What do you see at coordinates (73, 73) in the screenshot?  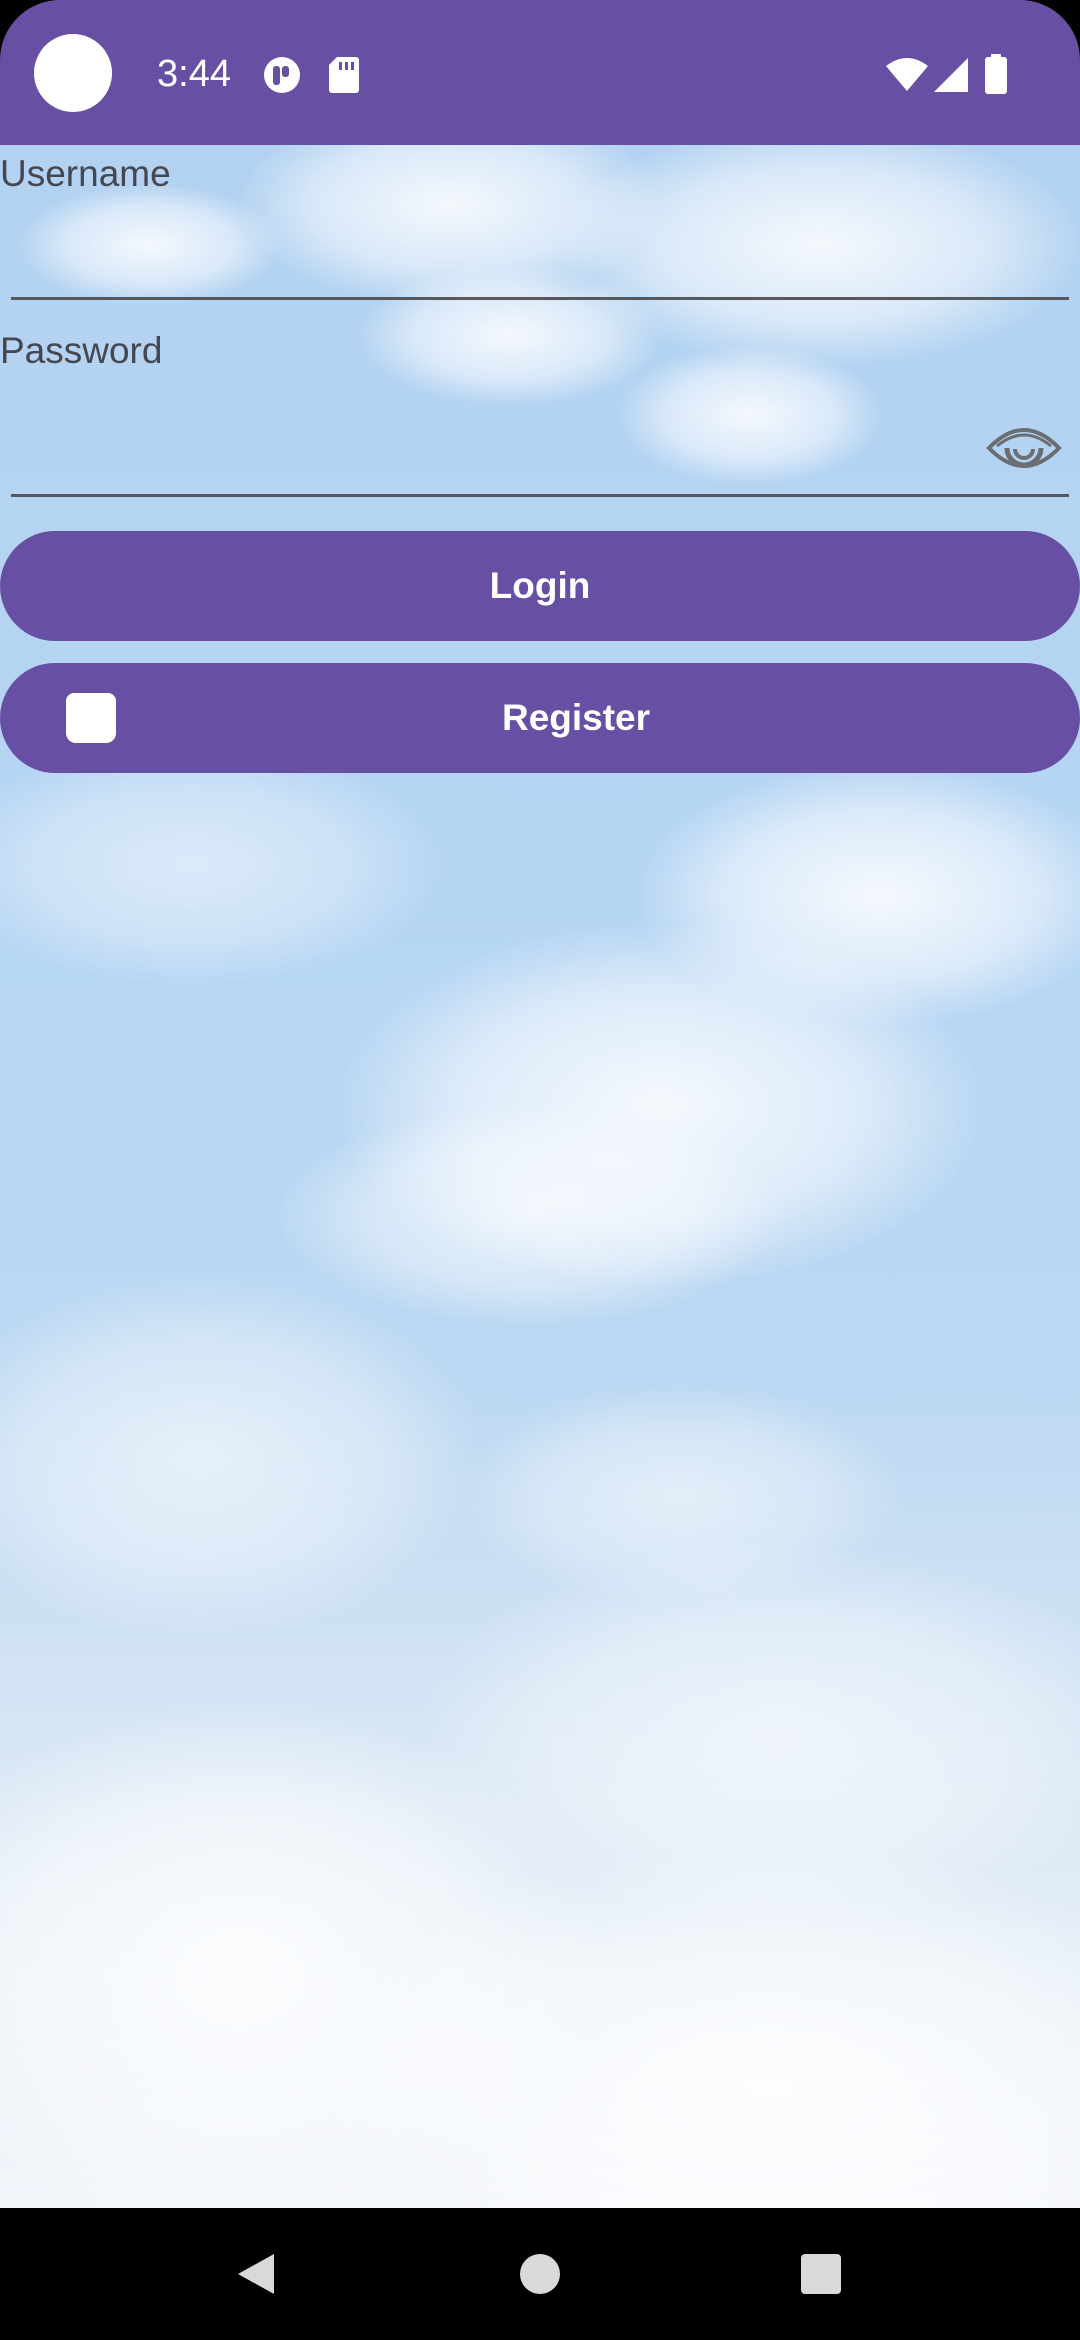 I see `camera-dot` at bounding box center [73, 73].